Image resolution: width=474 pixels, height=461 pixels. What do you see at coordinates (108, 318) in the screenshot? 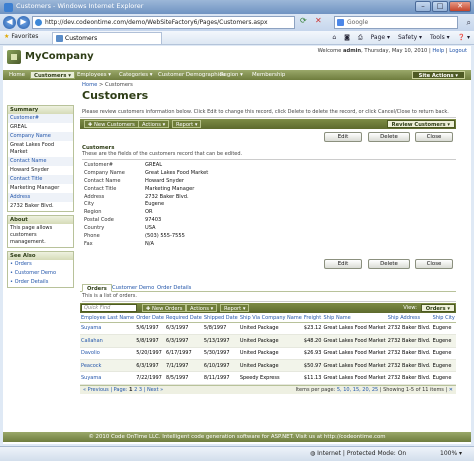
I see `column-header: Employee Last Name` at bounding box center [108, 318].